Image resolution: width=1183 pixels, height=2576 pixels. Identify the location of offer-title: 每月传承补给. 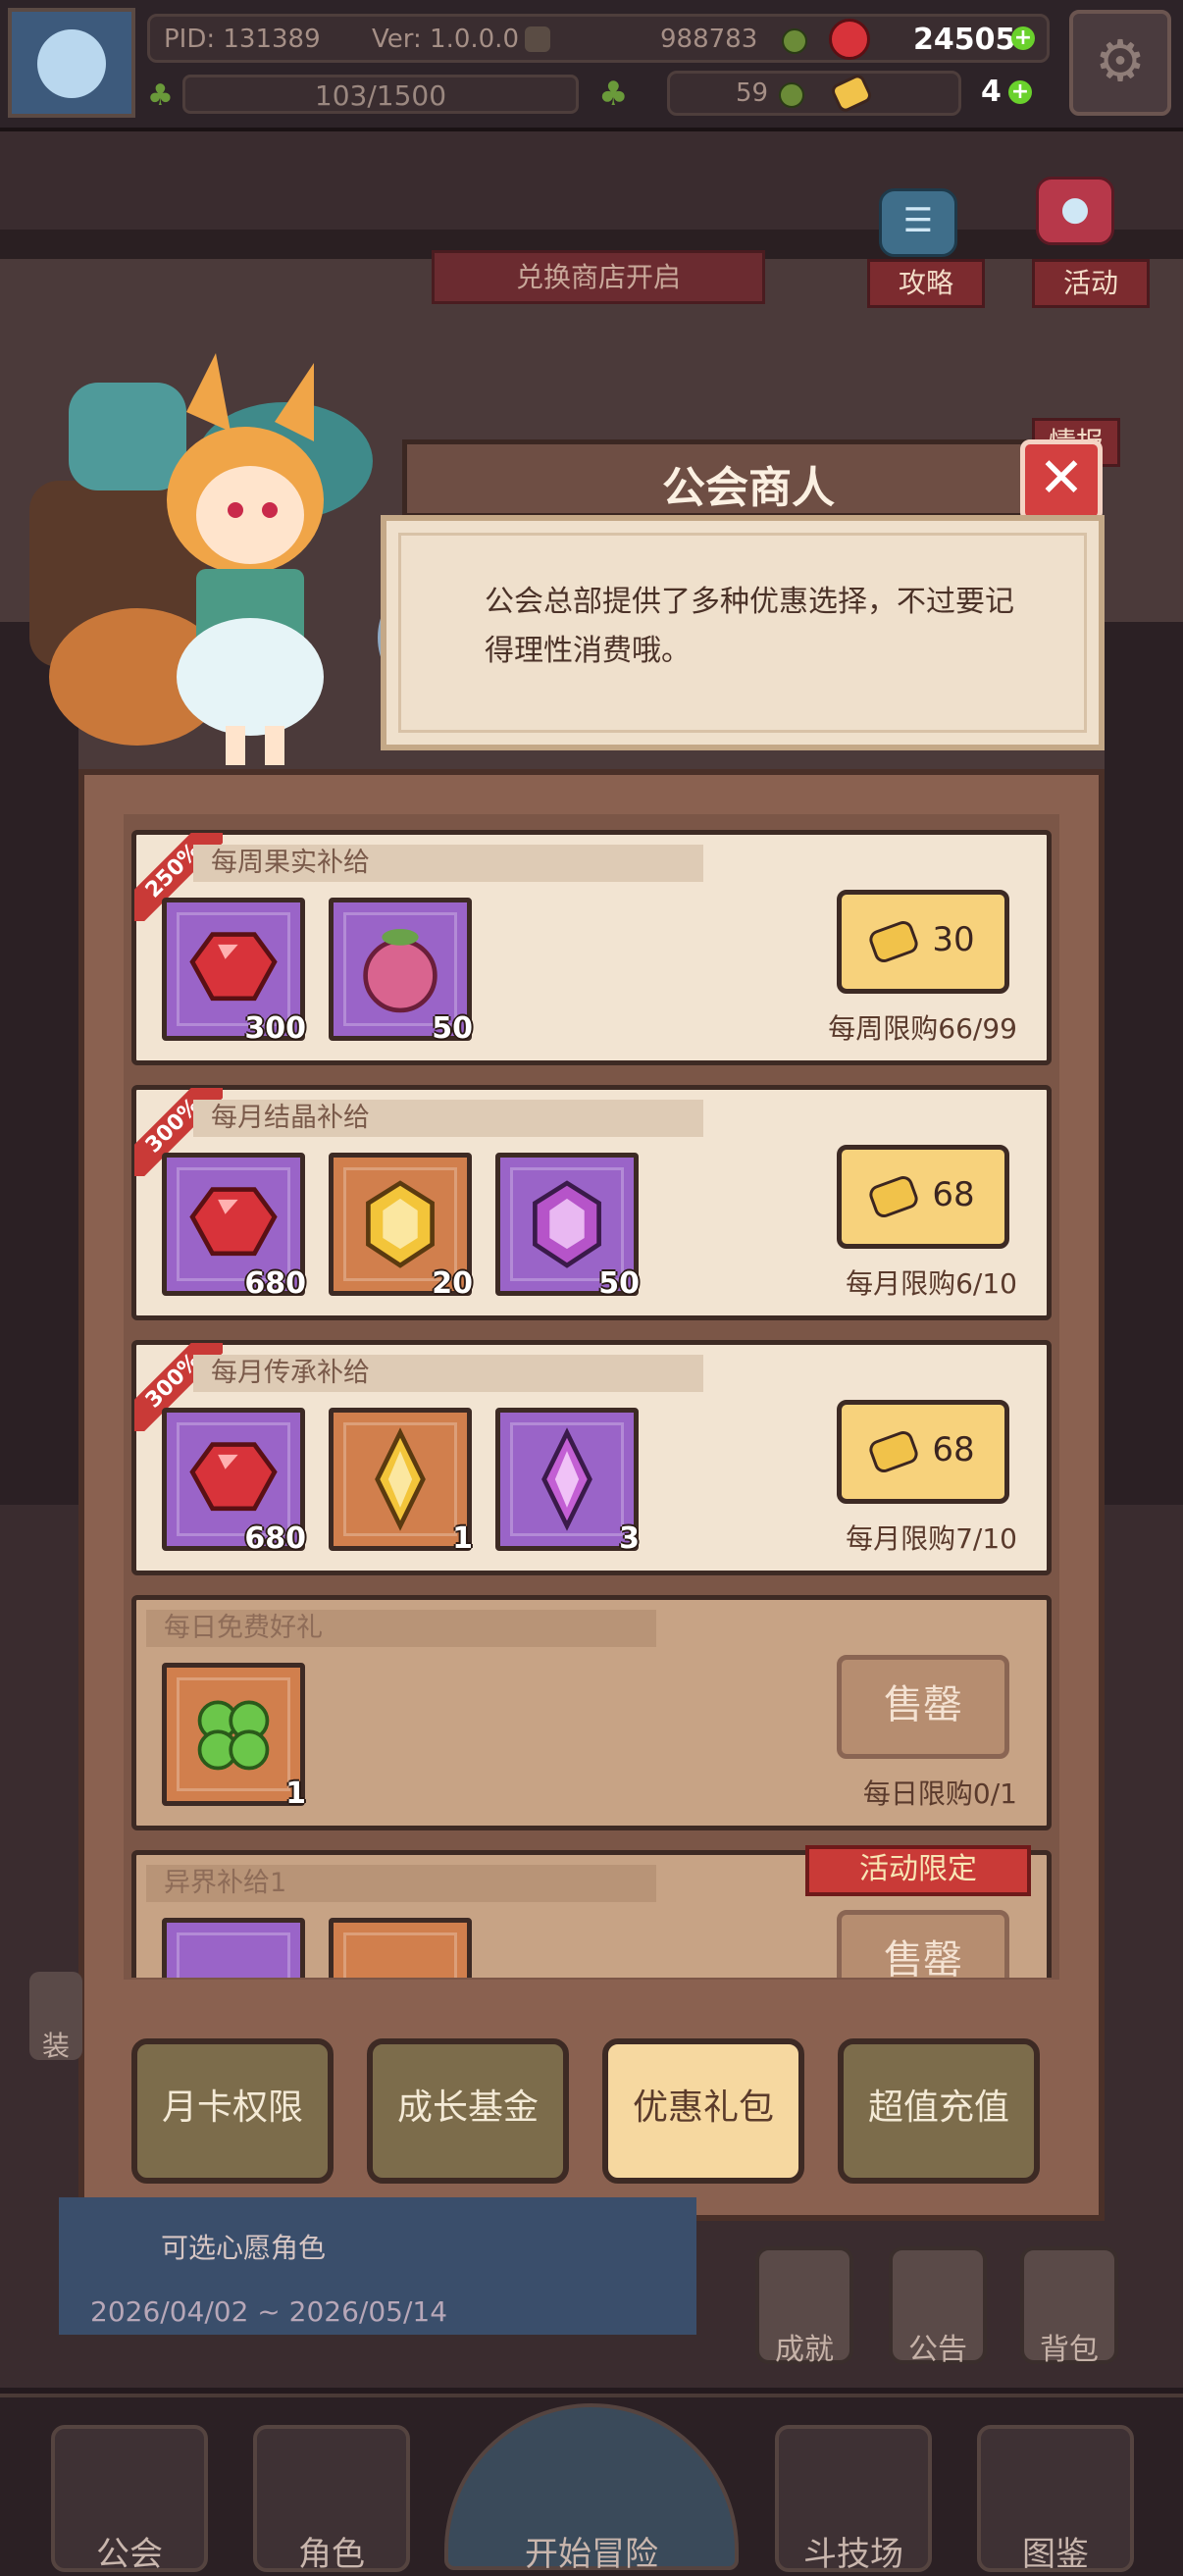
(448, 1373).